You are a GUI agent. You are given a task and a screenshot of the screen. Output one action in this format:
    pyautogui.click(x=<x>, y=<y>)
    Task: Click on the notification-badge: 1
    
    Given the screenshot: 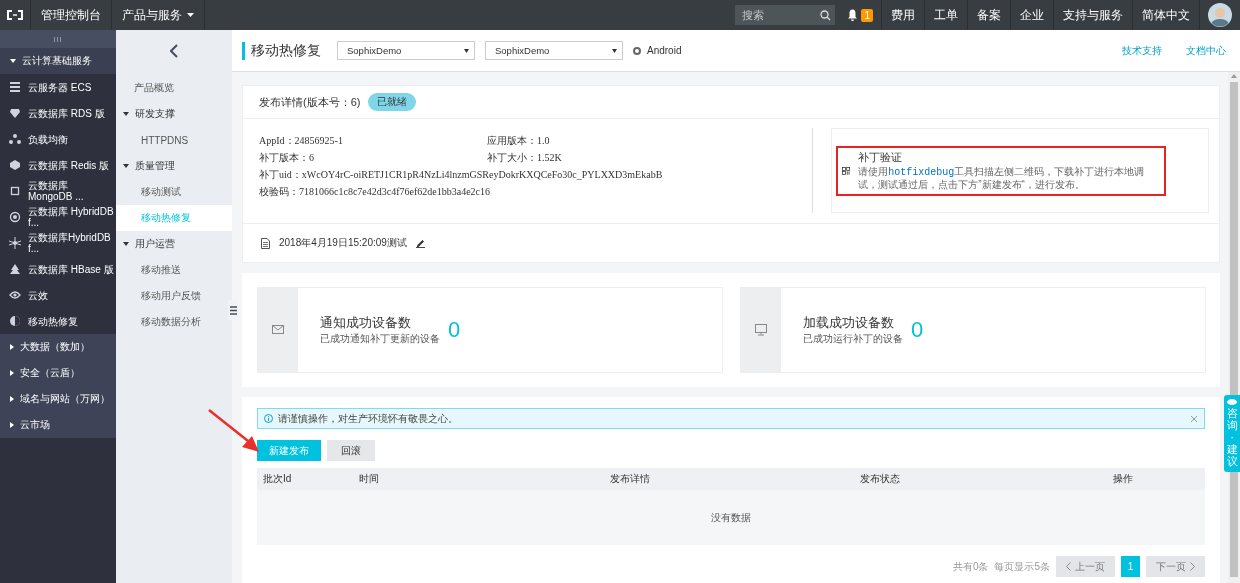 What is the action you would take?
    pyautogui.click(x=867, y=15)
    